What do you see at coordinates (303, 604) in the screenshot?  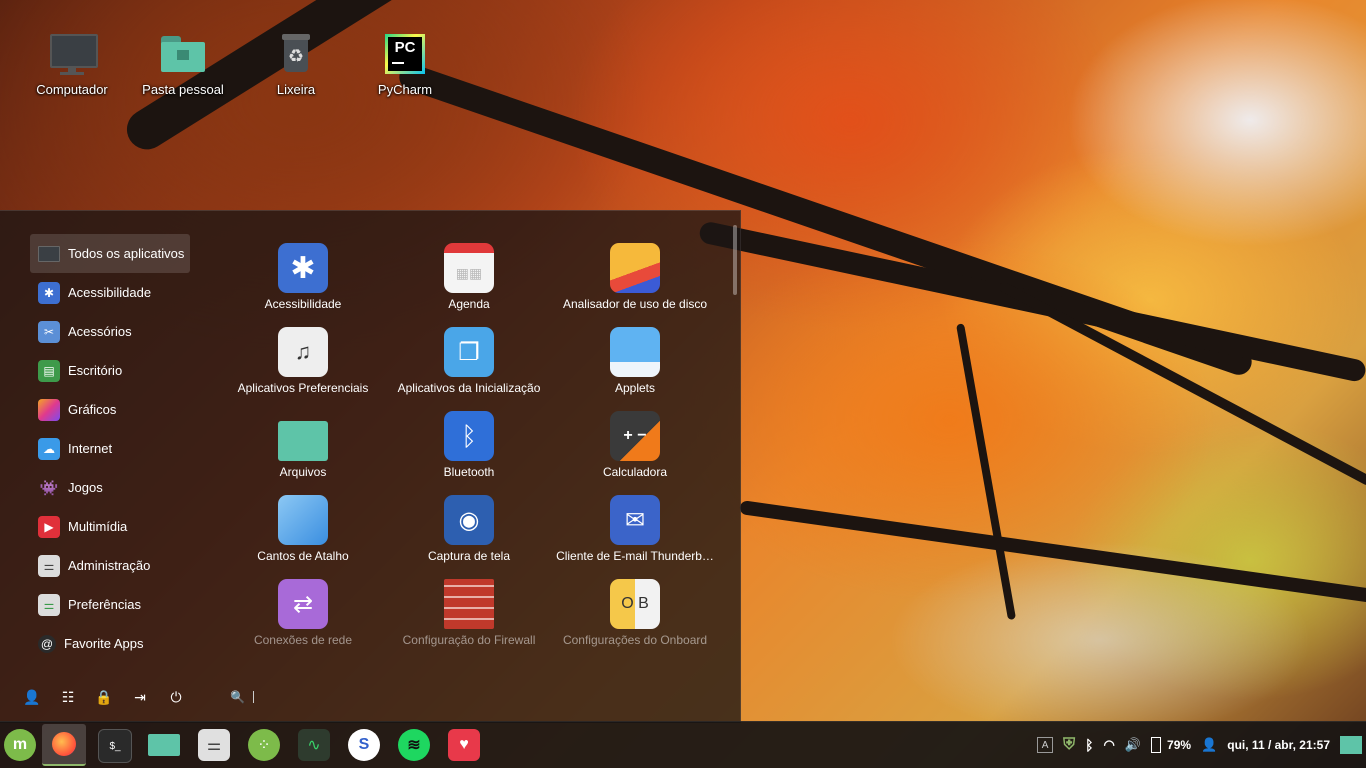 I see `arrows-icon: ⇄` at bounding box center [303, 604].